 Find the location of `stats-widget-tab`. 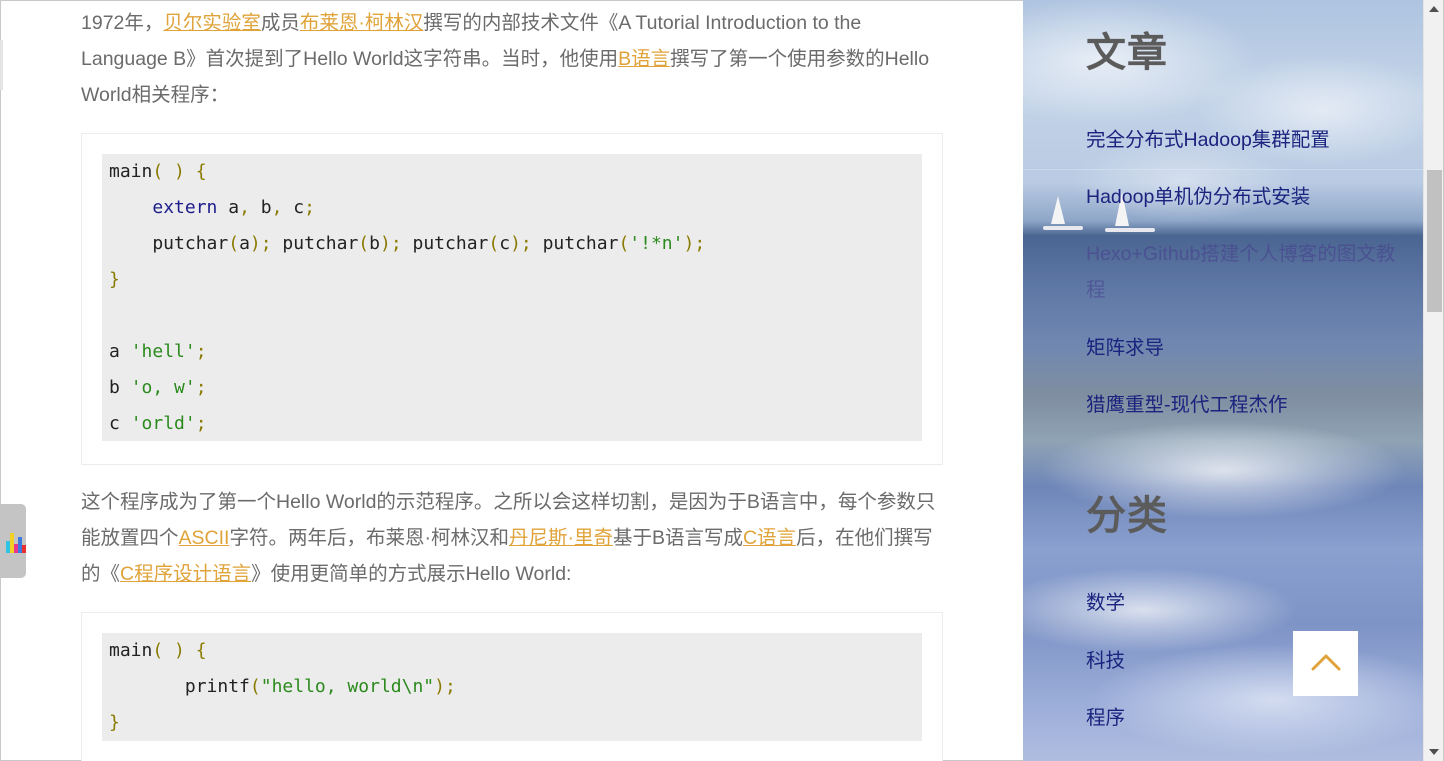

stats-widget-tab is located at coordinates (13, 541).